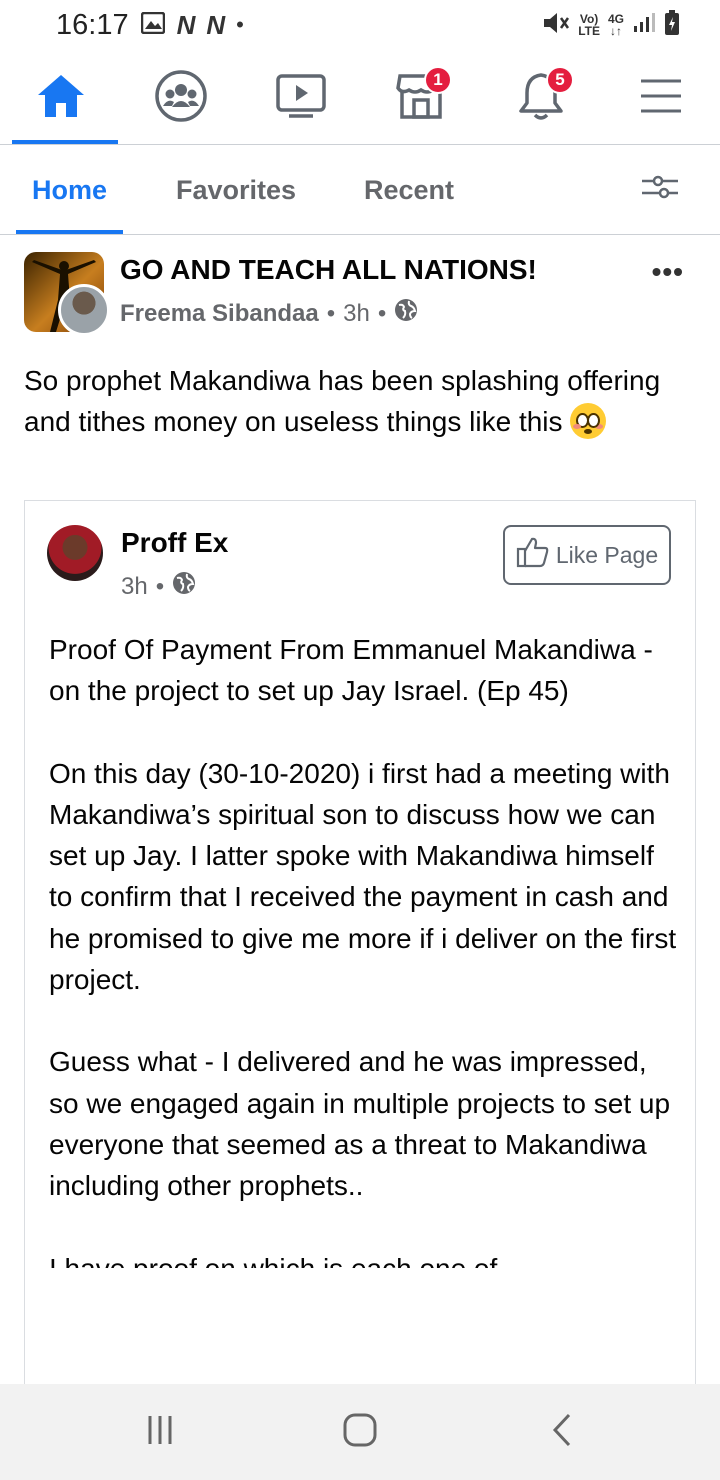 The height and width of the screenshot is (1480, 720). What do you see at coordinates (356, 314) in the screenshot?
I see `post-time: 3h` at bounding box center [356, 314].